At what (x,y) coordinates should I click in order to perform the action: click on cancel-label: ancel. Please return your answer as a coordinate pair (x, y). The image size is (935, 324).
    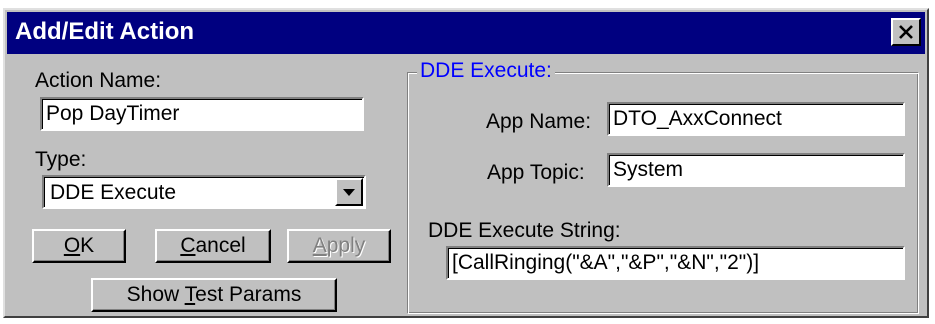
    Looking at the image, I should click on (220, 245).